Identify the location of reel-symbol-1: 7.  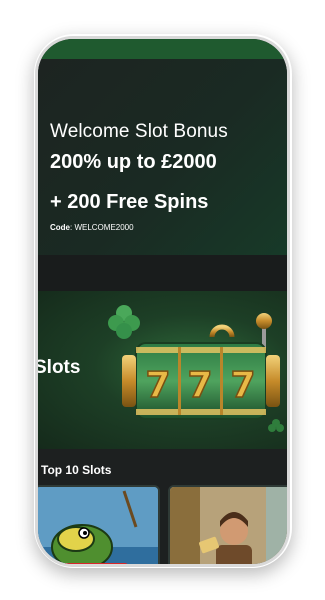
(157, 385).